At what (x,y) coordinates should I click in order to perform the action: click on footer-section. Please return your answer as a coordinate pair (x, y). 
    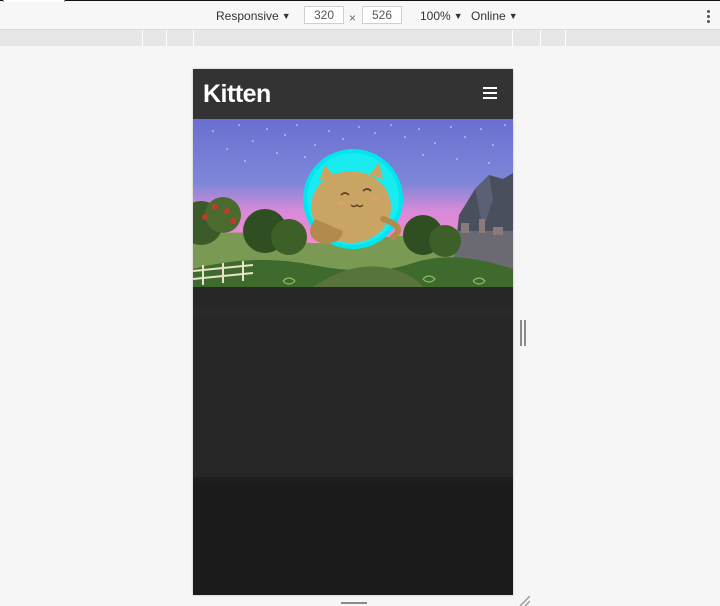
    Looking at the image, I should click on (353, 536).